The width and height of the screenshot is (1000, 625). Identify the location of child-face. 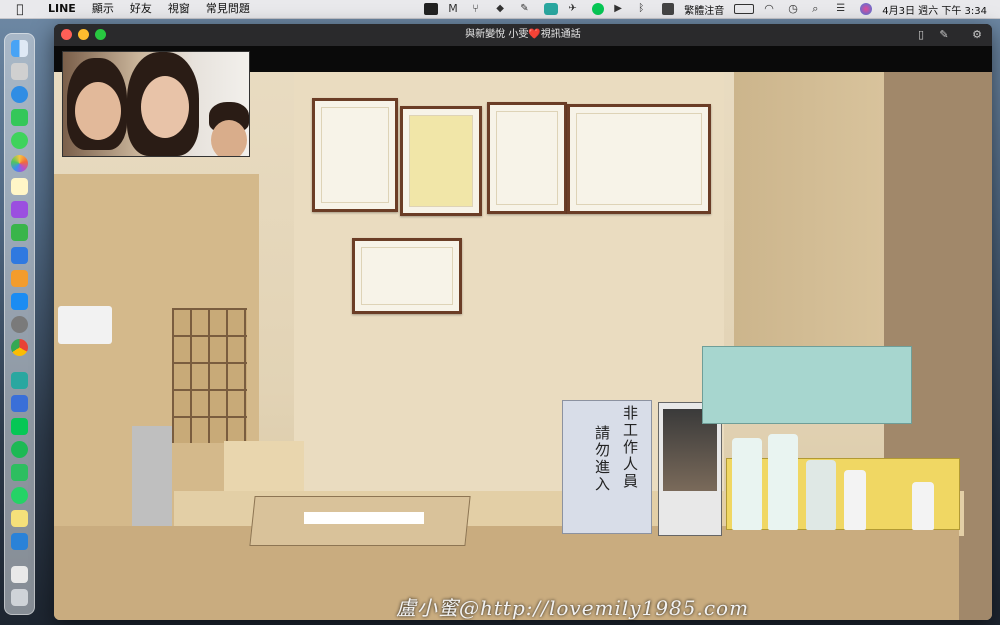
(98, 111).